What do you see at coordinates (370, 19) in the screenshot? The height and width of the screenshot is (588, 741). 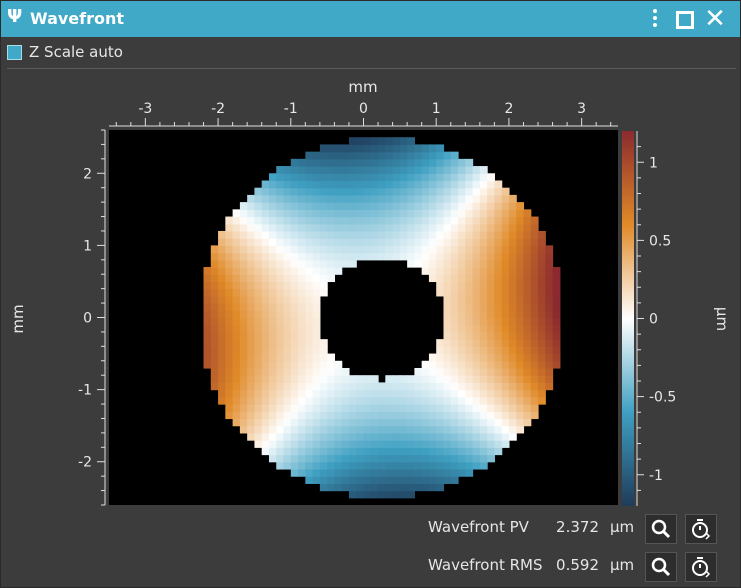 I see `title-bar: Ψ Wavefront ✕` at bounding box center [370, 19].